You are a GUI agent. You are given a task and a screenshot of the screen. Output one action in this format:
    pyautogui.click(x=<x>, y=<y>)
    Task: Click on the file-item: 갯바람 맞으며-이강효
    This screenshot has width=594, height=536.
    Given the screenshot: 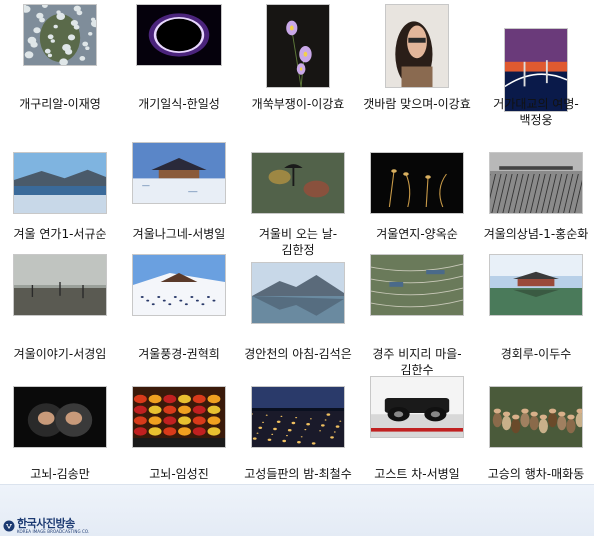 What is the action you would take?
    pyautogui.click(x=417, y=55)
    